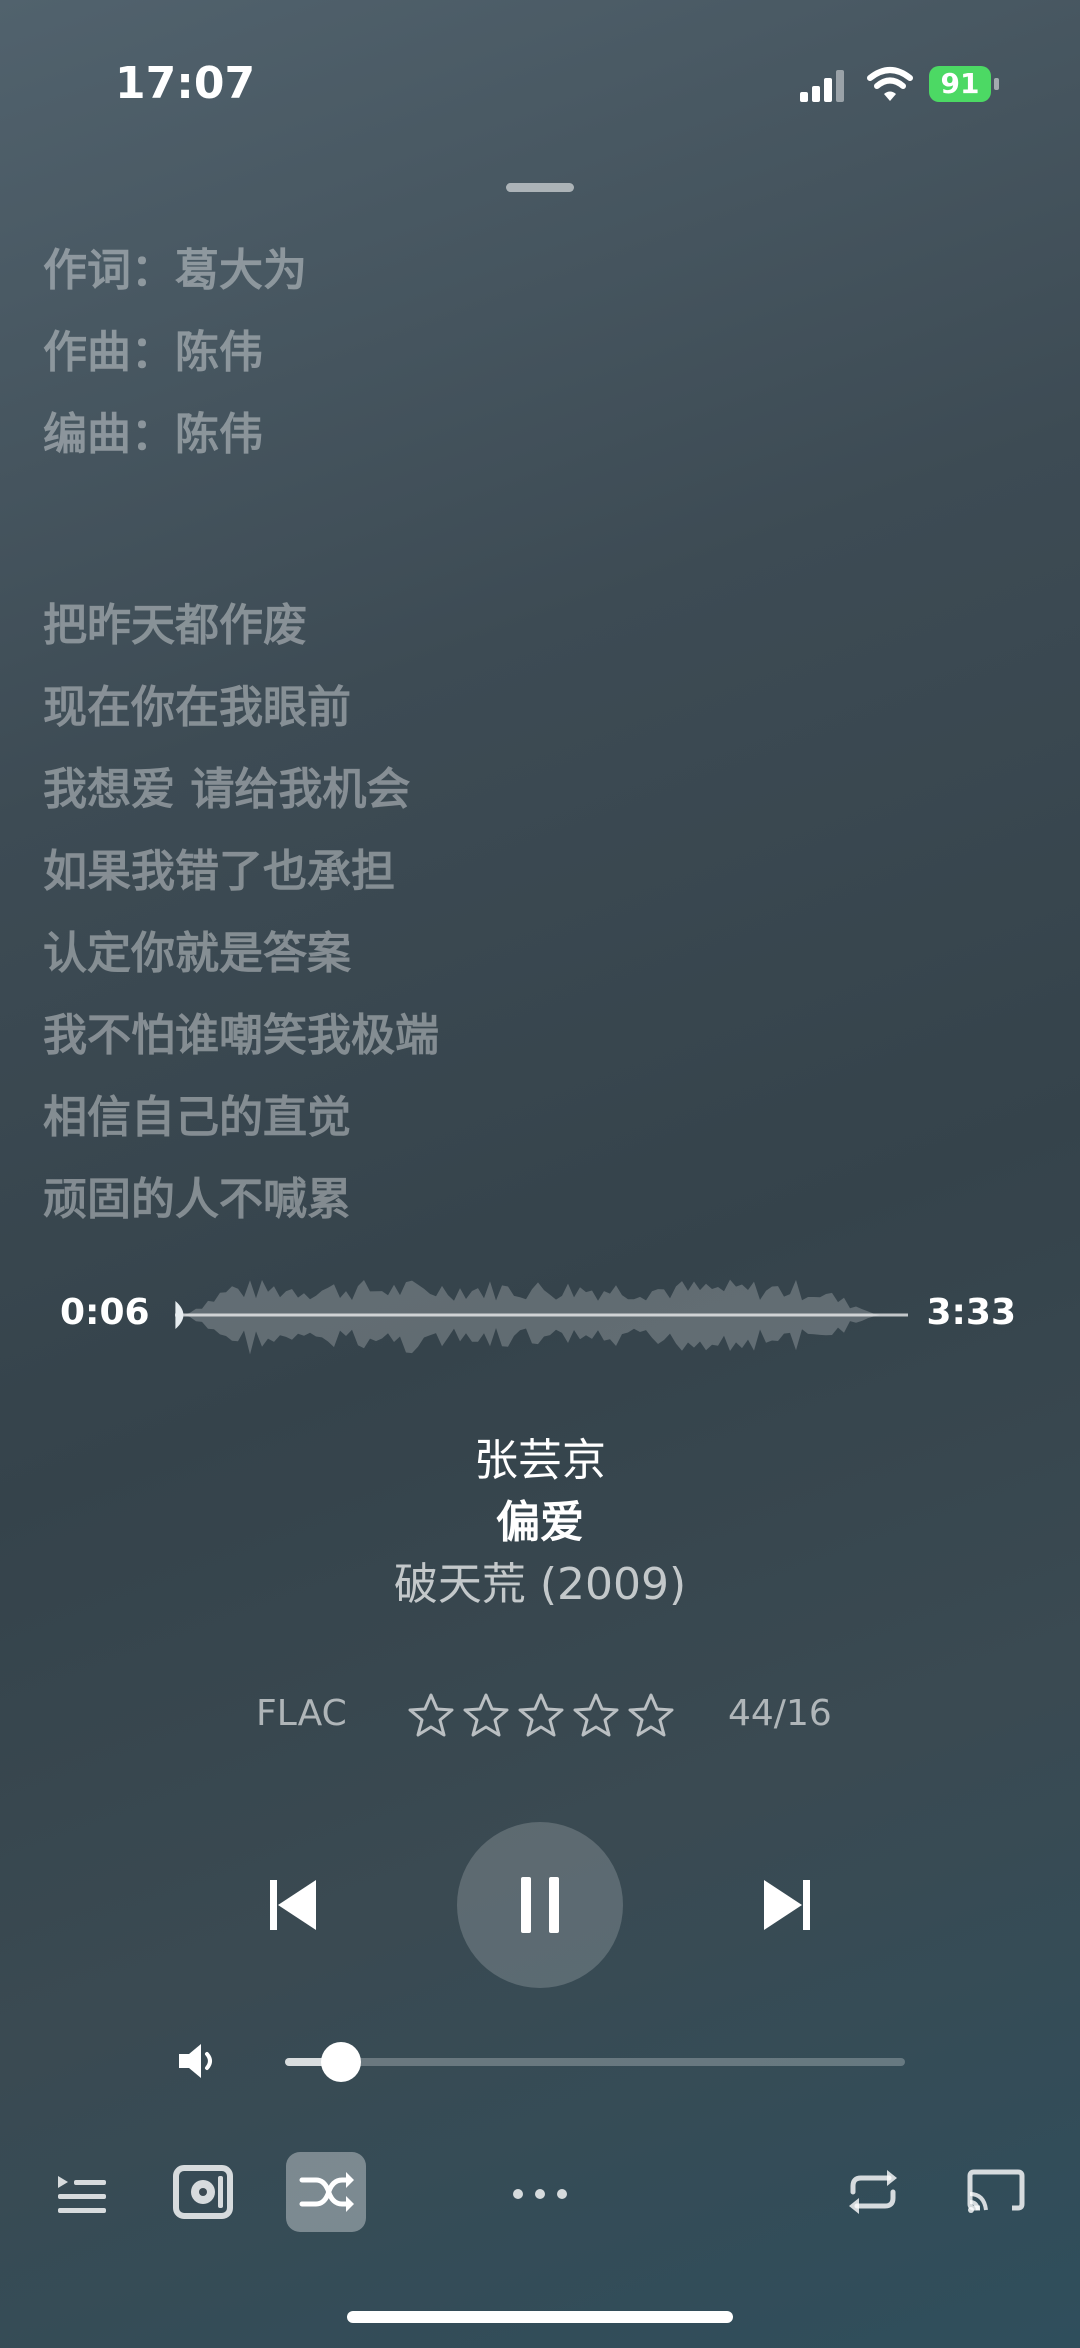 The width and height of the screenshot is (1080, 2348). I want to click on cellular-signal-icon, so click(822, 86).